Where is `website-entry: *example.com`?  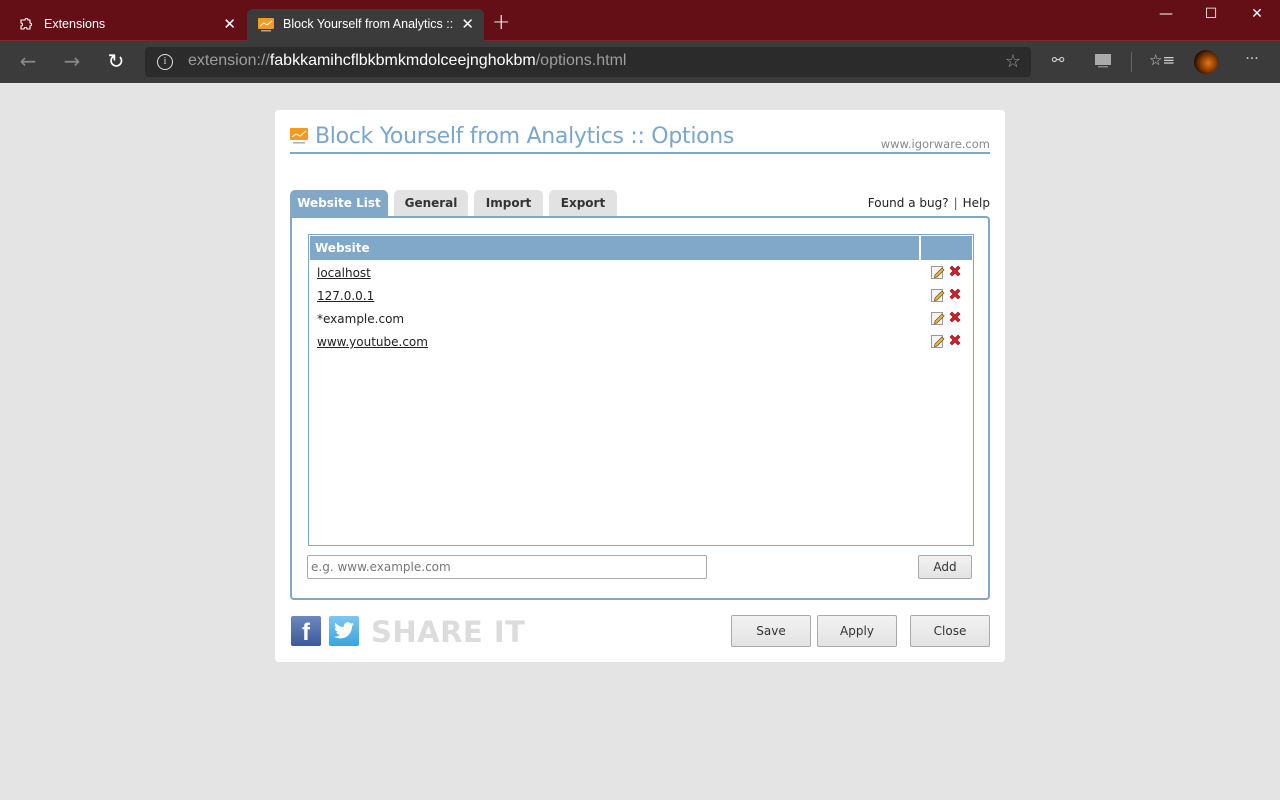
website-entry: *example.com is located at coordinates (361, 319).